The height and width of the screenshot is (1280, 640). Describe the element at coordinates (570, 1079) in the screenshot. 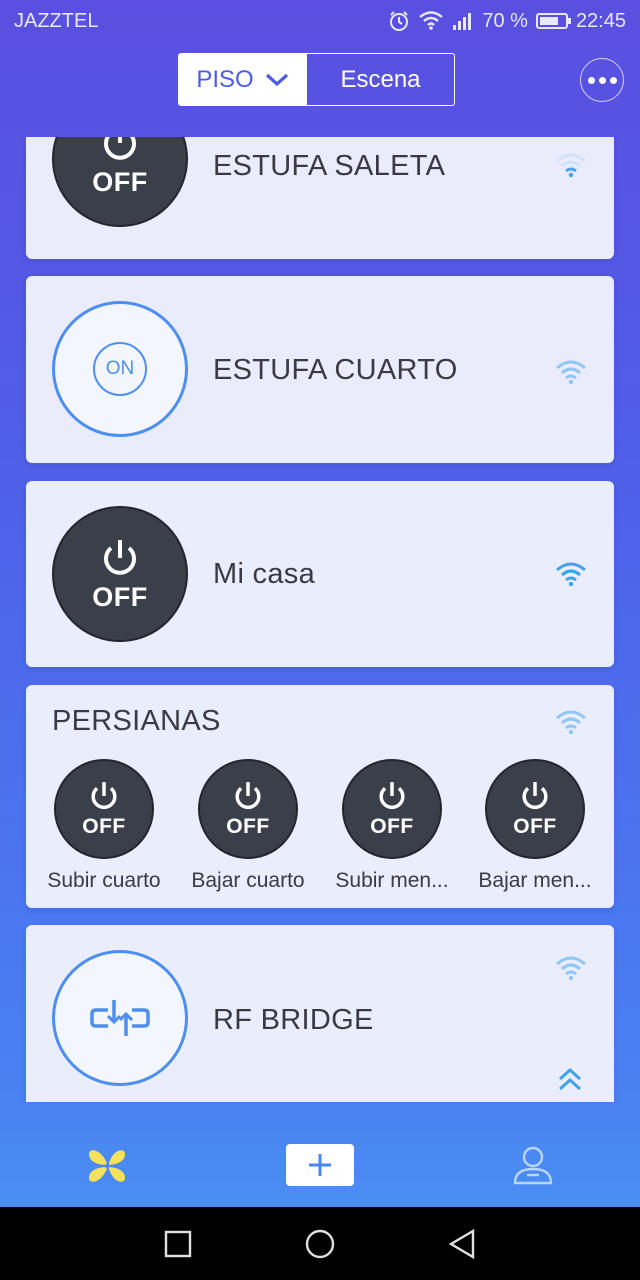

I see `double-chevron-up-icon` at that location.